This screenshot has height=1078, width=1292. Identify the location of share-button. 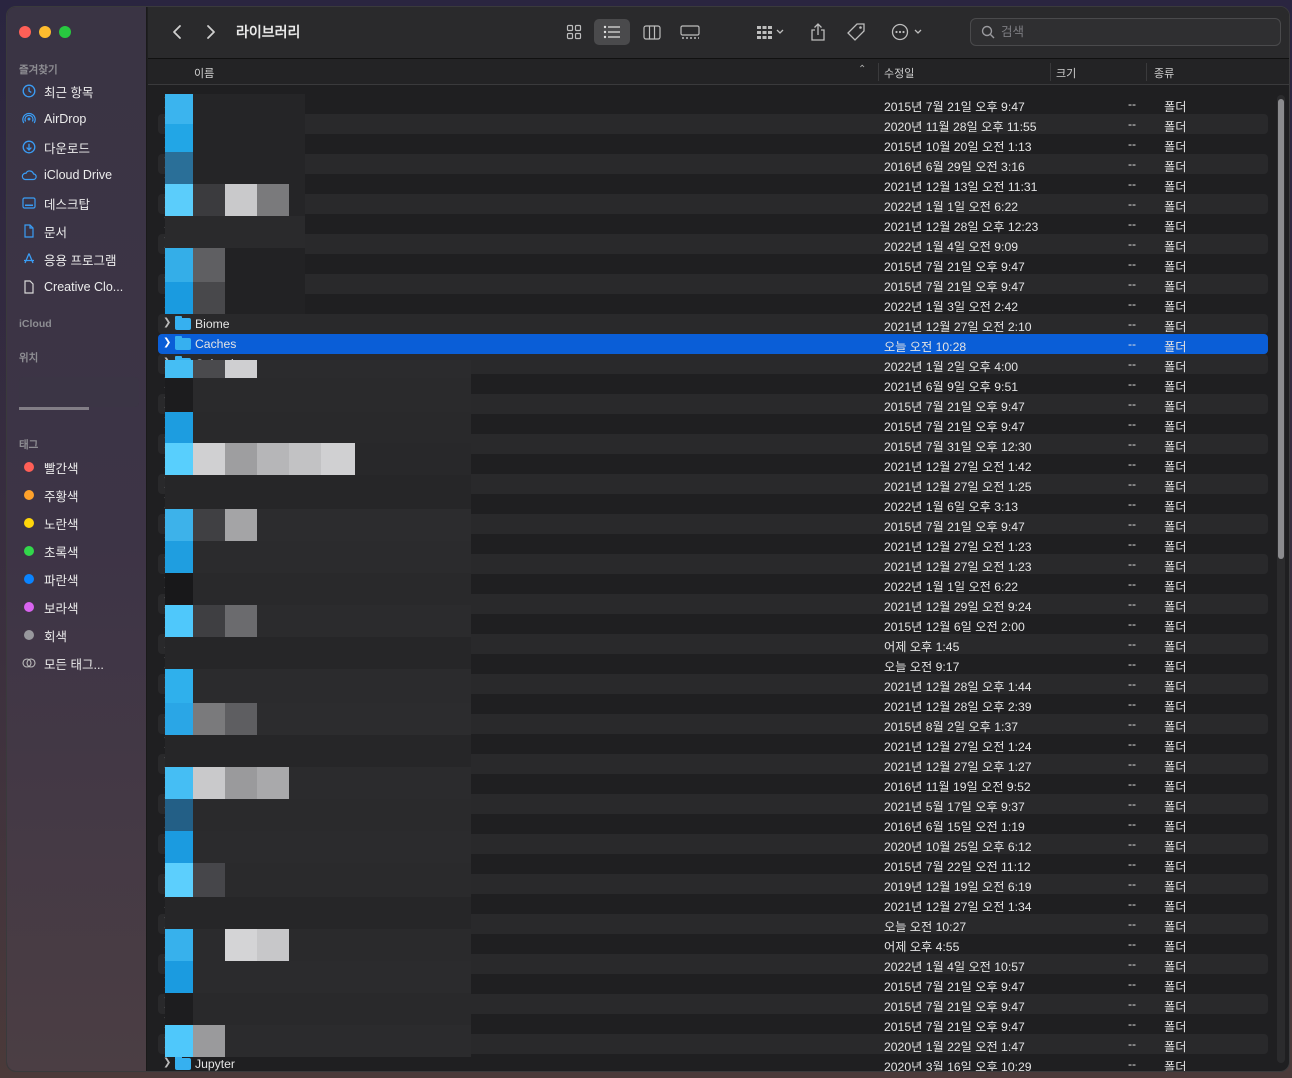
(818, 32).